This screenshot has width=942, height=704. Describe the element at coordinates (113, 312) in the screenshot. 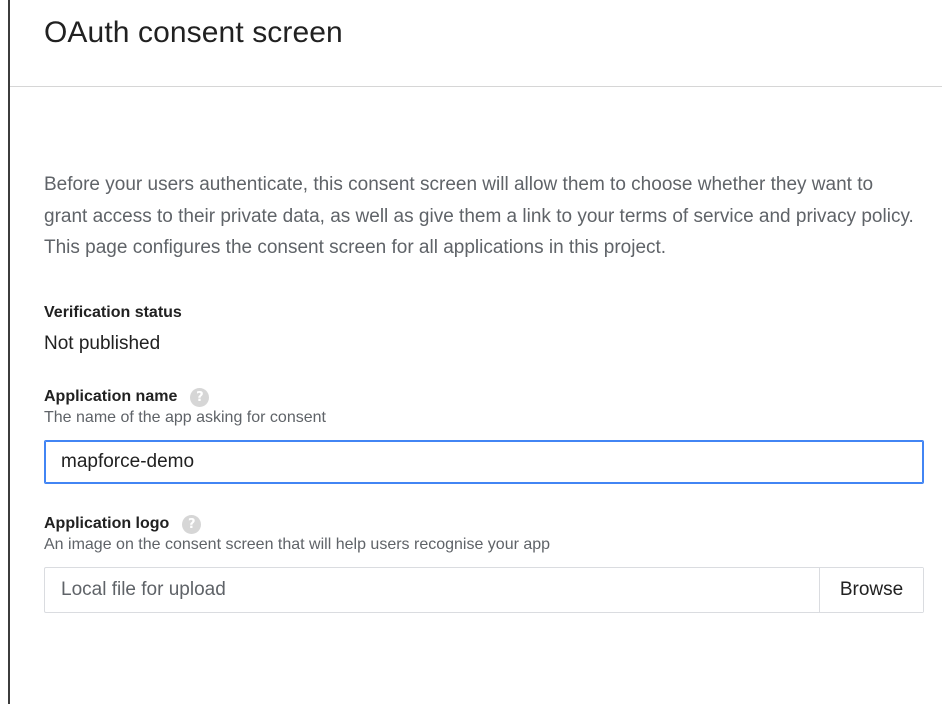

I see `verification-status-label: Verification status` at that location.